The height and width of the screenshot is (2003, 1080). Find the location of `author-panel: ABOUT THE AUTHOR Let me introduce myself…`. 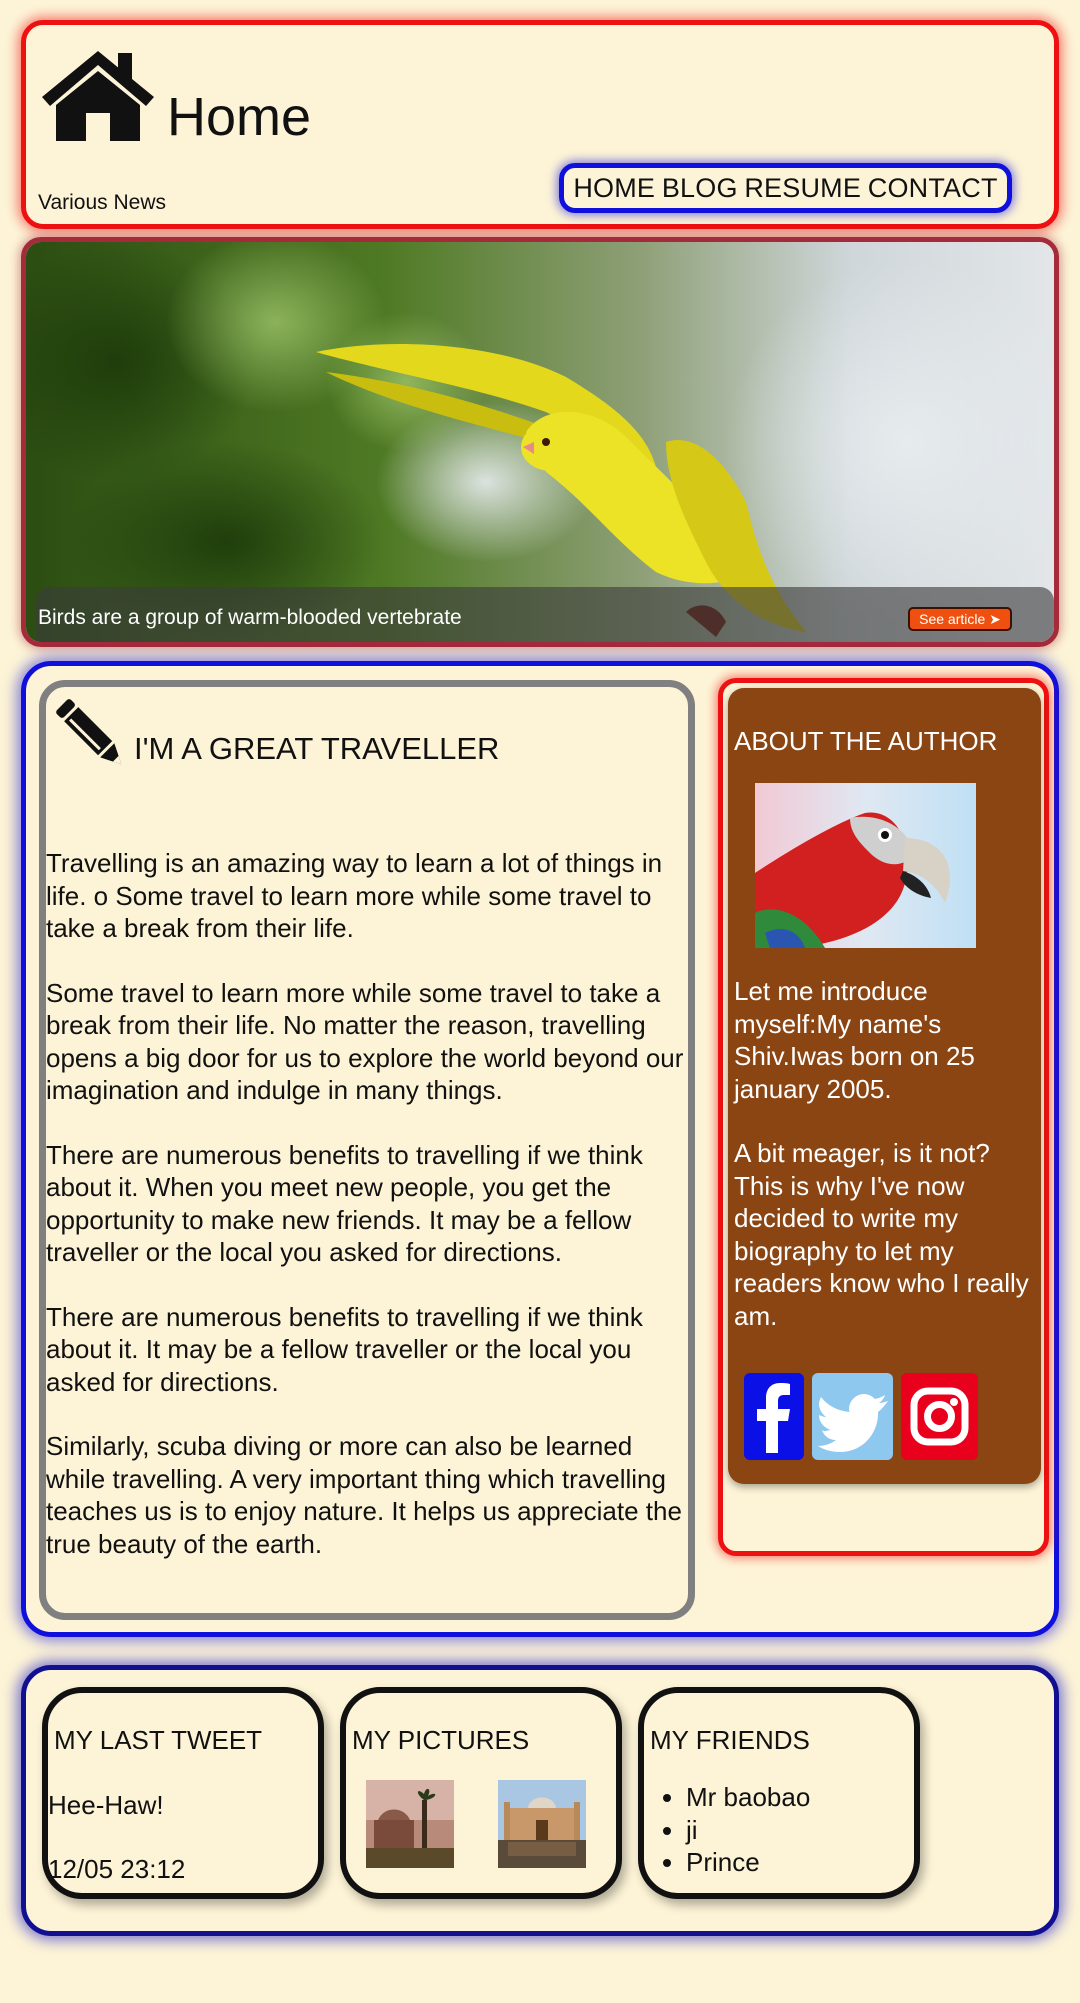

author-panel: ABOUT THE AUTHOR Let me introduce myself… is located at coordinates (883, 1117).